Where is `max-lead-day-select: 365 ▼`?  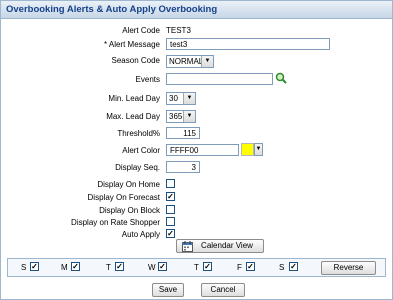
max-lead-day-select: 365 ▼ is located at coordinates (181, 116).